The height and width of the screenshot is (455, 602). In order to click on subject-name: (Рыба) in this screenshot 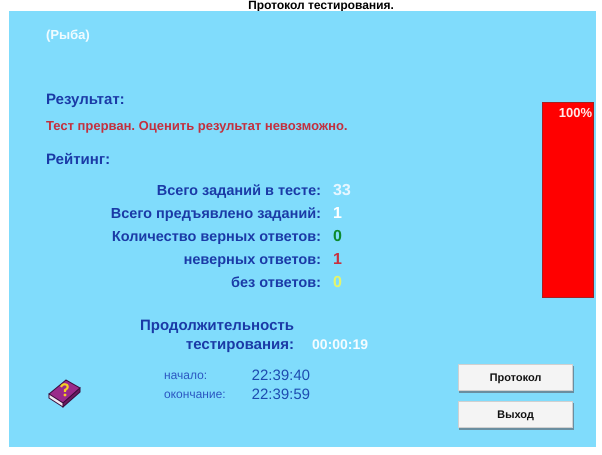, I will do `click(68, 34)`.